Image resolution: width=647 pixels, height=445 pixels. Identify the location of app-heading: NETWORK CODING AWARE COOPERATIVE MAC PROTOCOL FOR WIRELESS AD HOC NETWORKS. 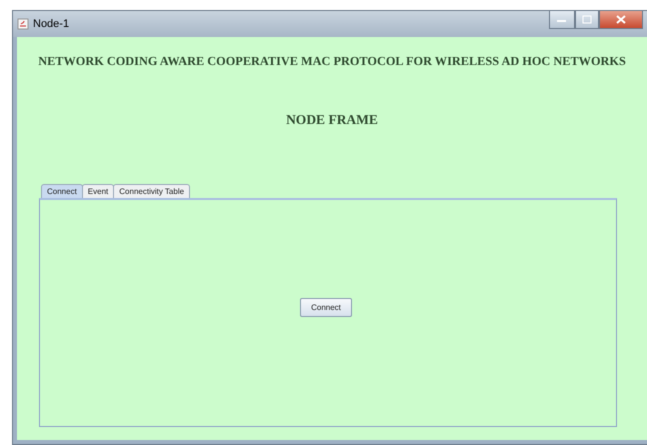
(332, 61).